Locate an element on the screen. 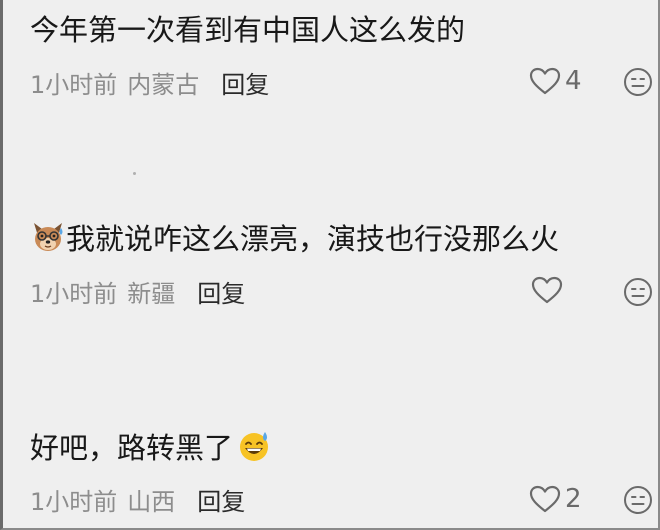 This screenshot has height=530, width=660. comment-text: 今年第一次看到有中国人这么发的 is located at coordinates (248, 30).